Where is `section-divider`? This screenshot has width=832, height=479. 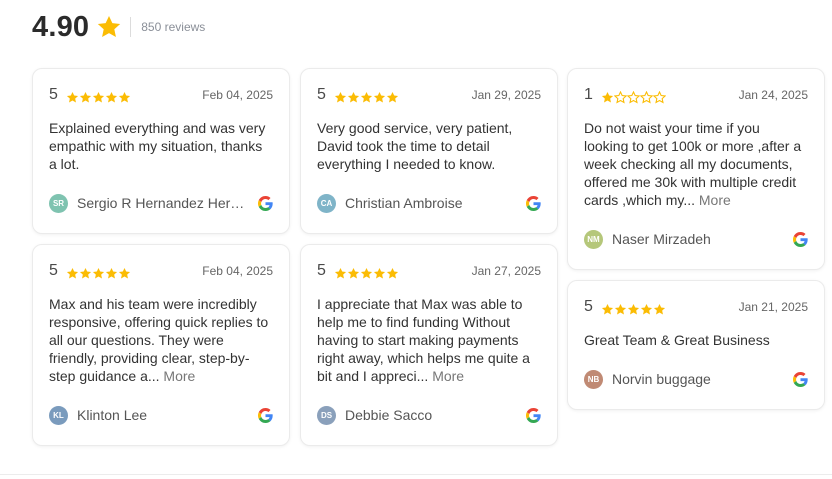 section-divider is located at coordinates (416, 474).